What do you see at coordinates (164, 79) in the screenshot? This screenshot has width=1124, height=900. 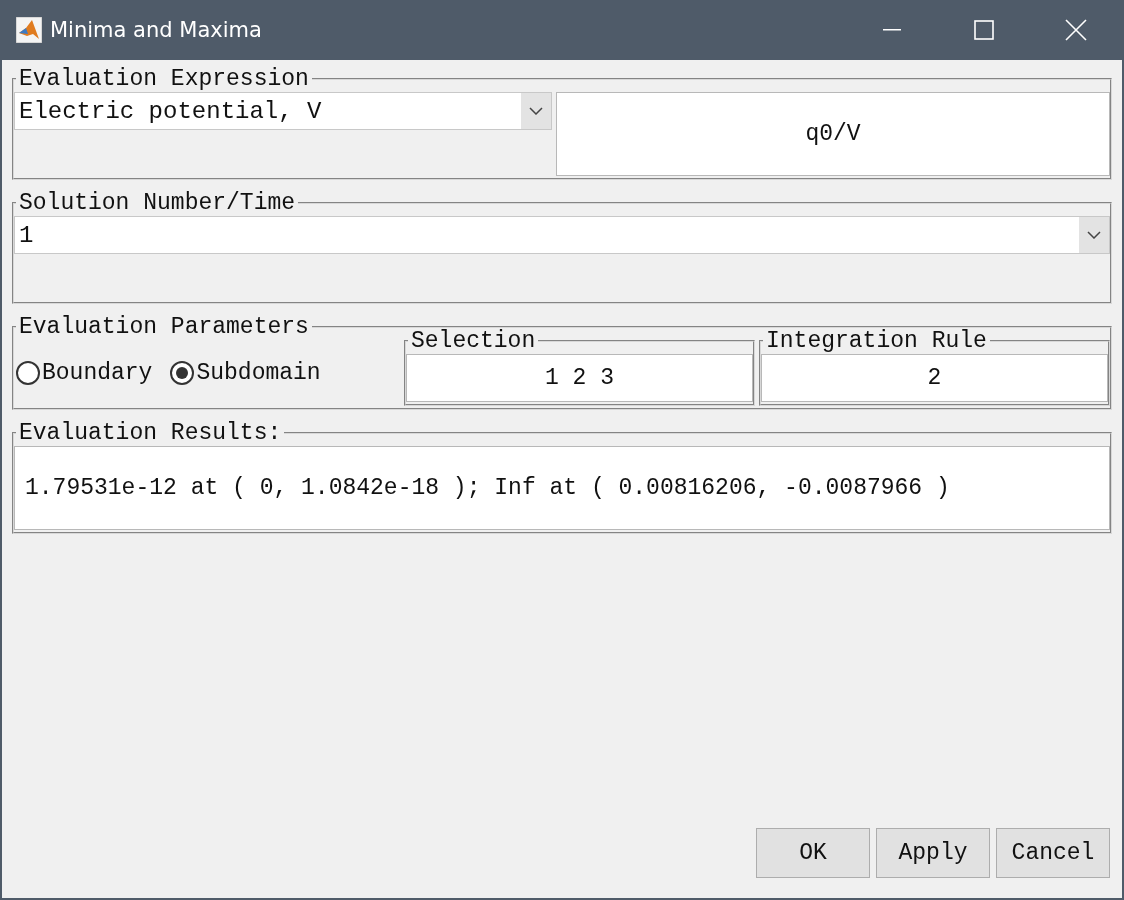 I see `group-legend: Evaluation Expression` at bounding box center [164, 79].